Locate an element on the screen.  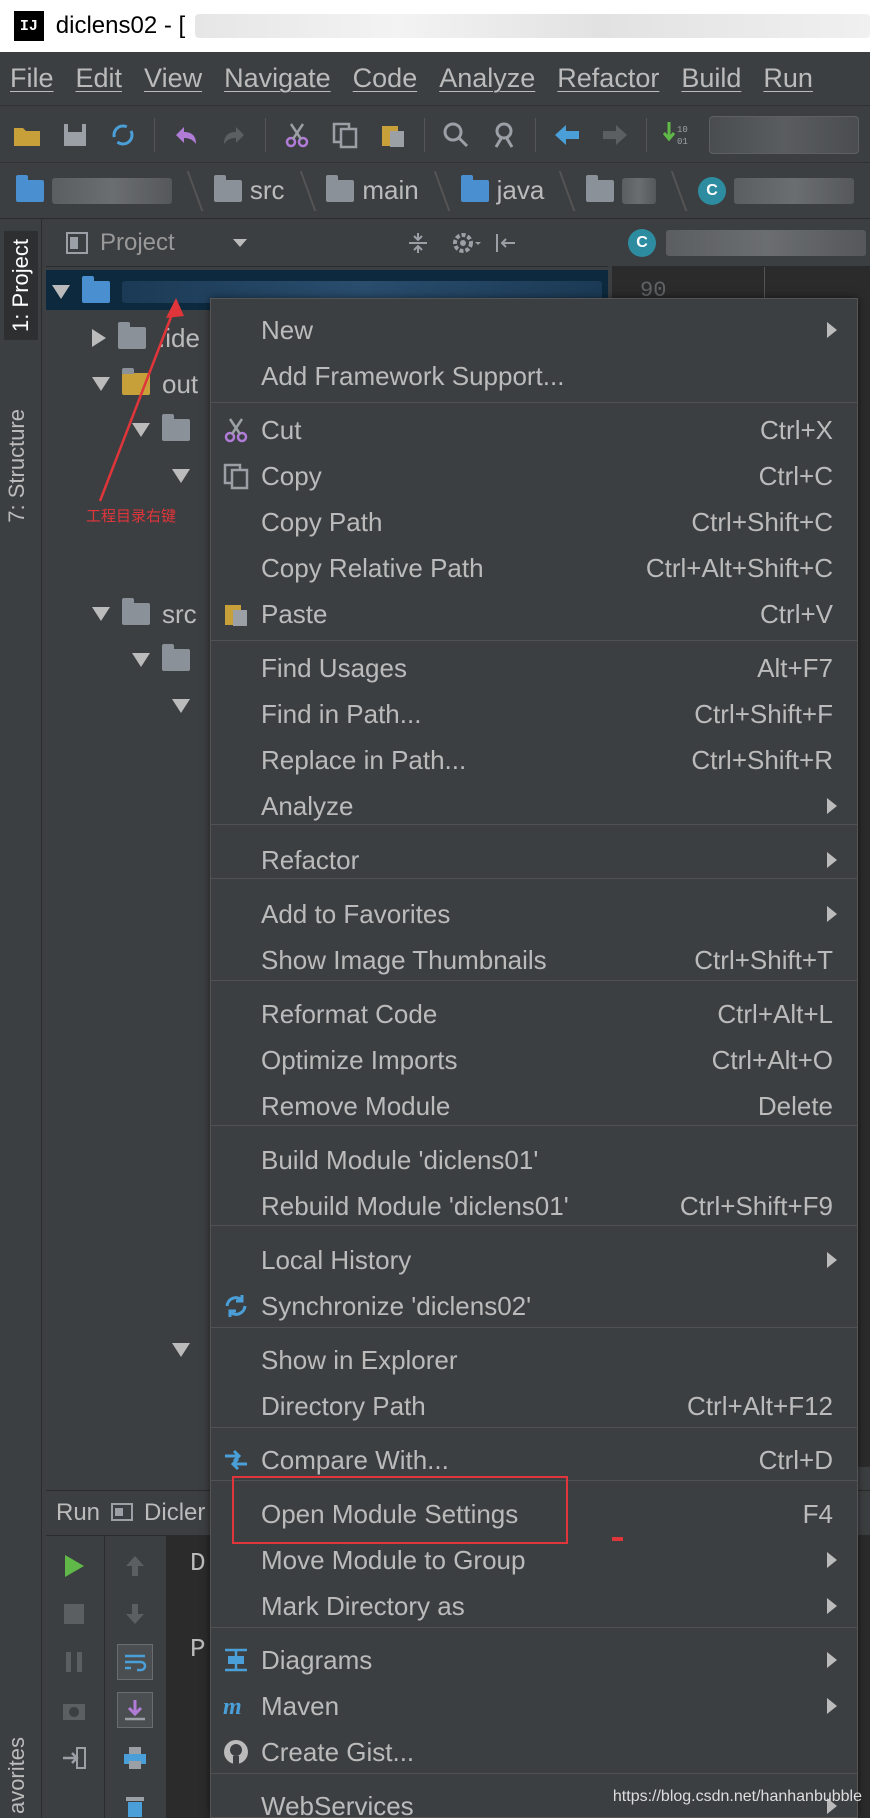
run-panel-title: Run is located at coordinates (78, 1513).